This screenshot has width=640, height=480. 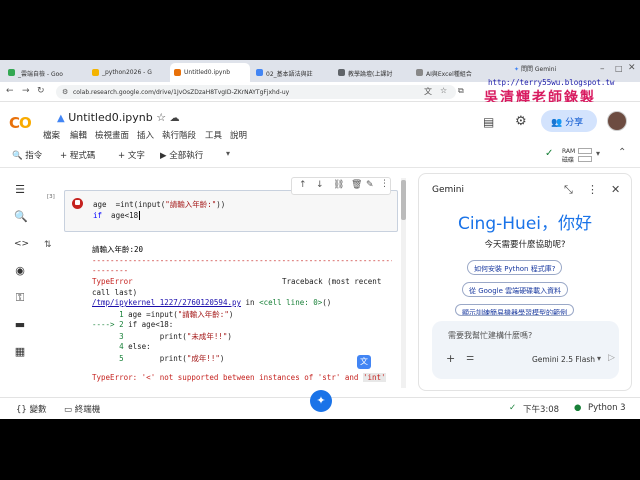 What do you see at coordinates (20, 352) in the screenshot?
I see `data-table-icon: ▦` at bounding box center [20, 352].